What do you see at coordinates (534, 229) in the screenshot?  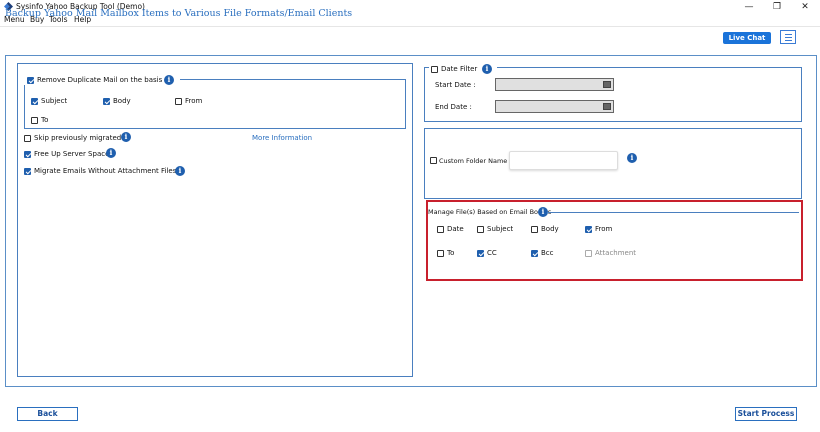 I see `manage-body-checkbox` at bounding box center [534, 229].